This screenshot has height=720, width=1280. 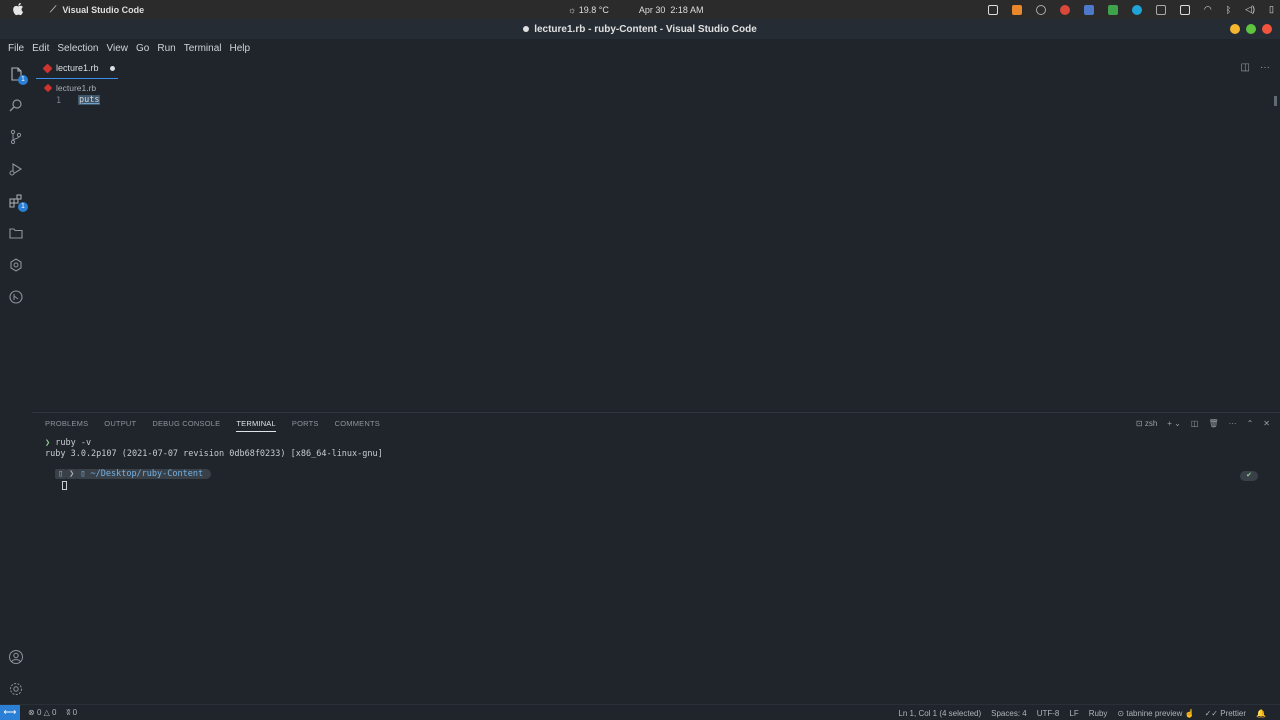 I want to click on tab-comments: COMMENTS, so click(x=357, y=425).